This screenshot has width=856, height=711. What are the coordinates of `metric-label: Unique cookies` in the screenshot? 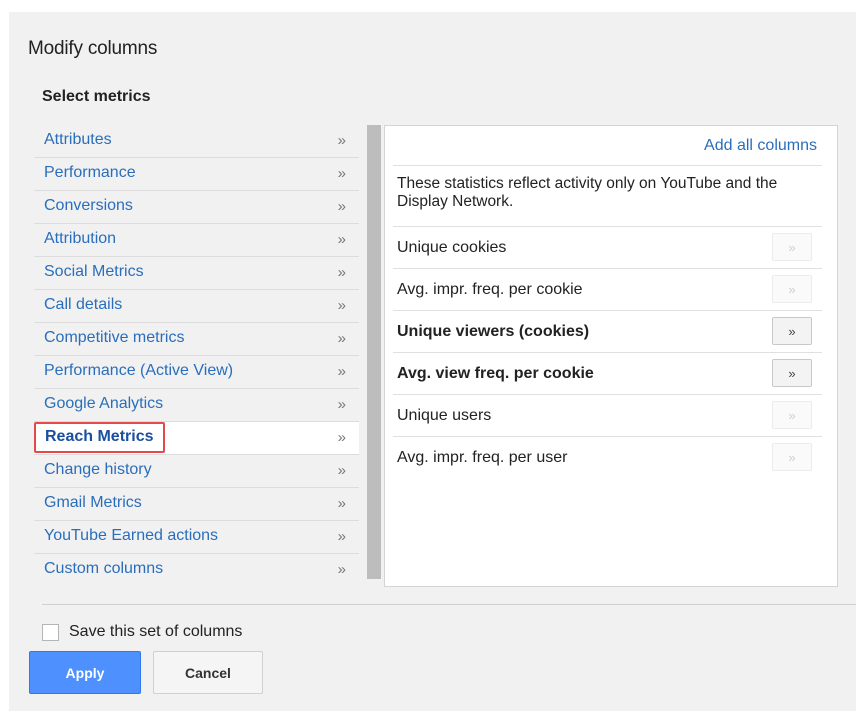 It's located at (452, 247).